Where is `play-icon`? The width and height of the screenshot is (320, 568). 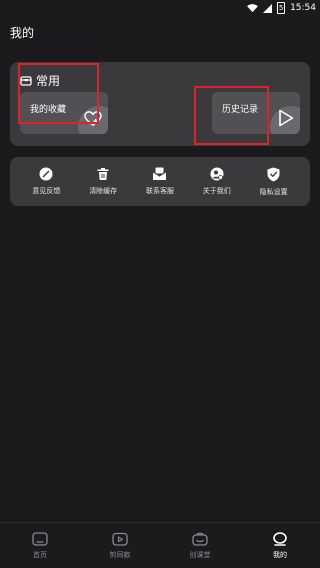
play-icon is located at coordinates (286, 118).